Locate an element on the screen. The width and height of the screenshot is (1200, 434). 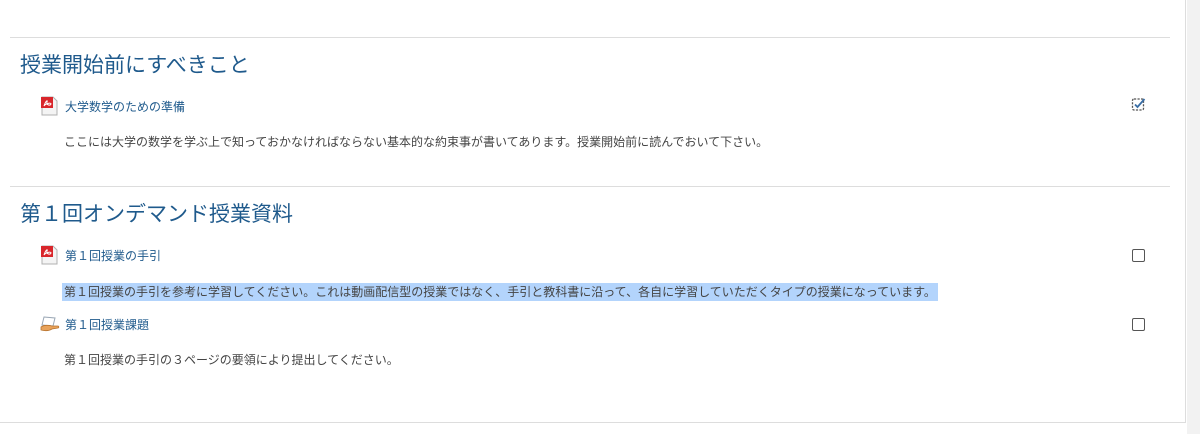
section-title-before-class: 授業開始前にすべきこと is located at coordinates (135, 65).